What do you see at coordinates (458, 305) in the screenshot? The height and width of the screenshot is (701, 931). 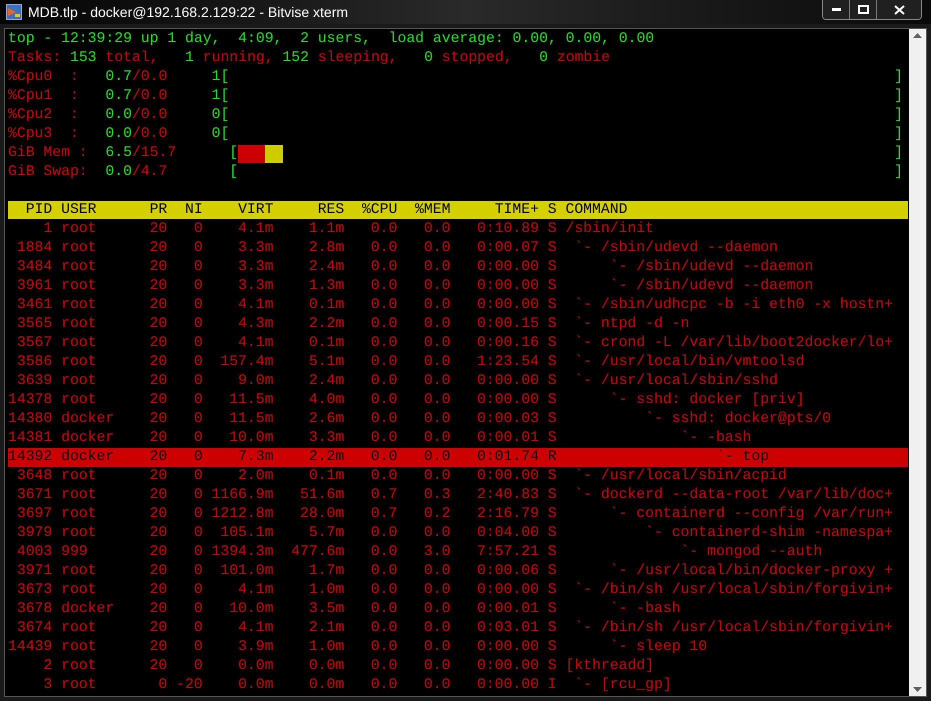 I see `table-row: 3461 root 20 0 4.1m 0.1m 0.0 0.0 0:00.00 S `- /sbin/udhcpc -b -i eth0 -x hostn+` at bounding box center [458, 305].